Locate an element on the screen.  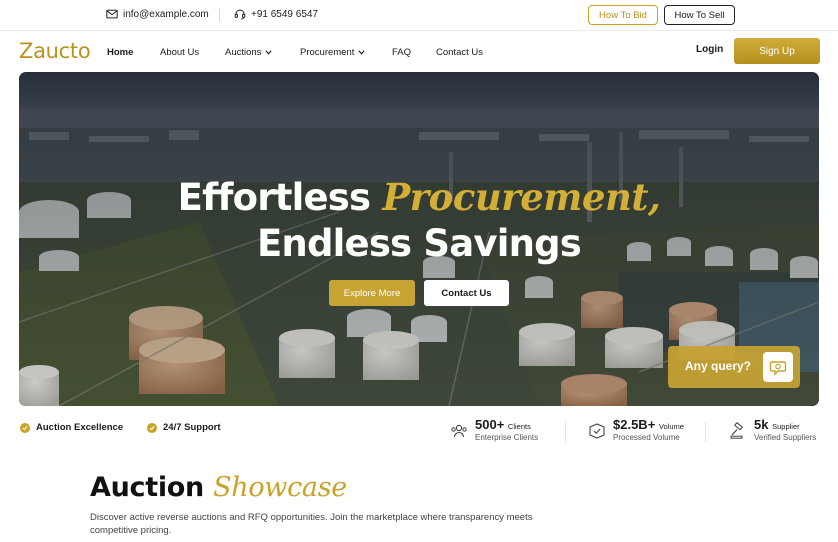
badge-support: 24/7 Support is located at coordinates (184, 427).